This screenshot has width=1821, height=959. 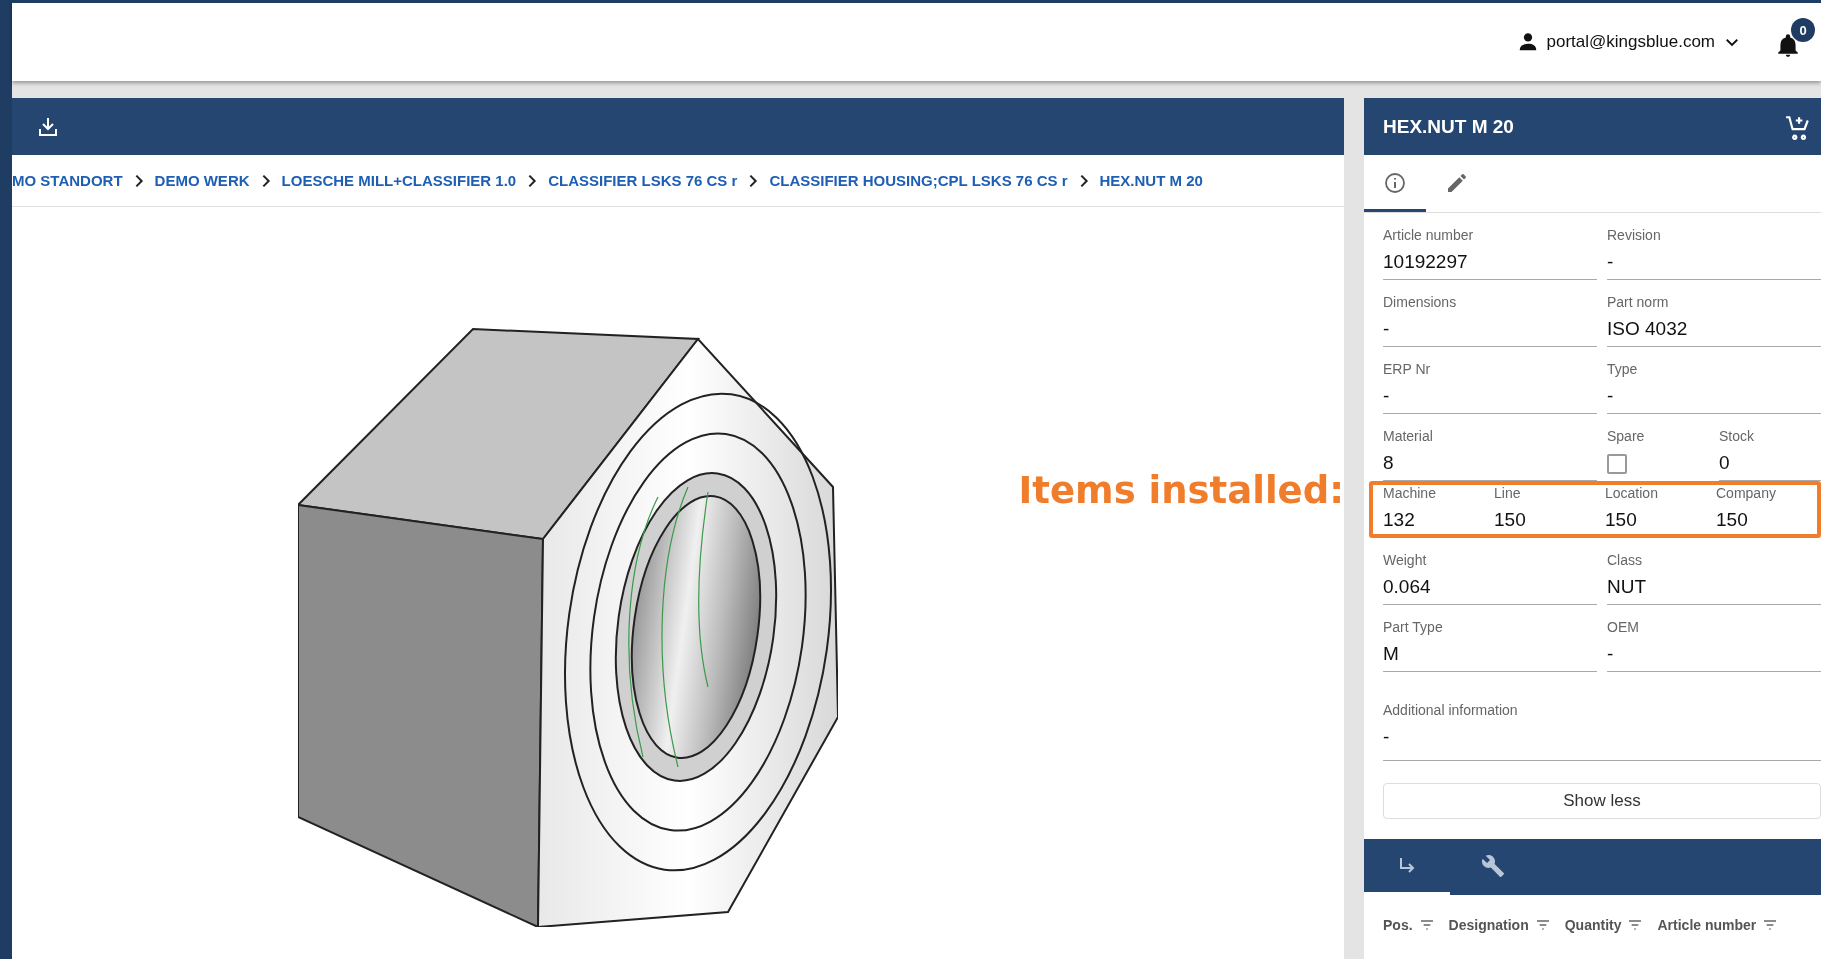 What do you see at coordinates (1499, 925) in the screenshot?
I see `column-header: Designation` at bounding box center [1499, 925].